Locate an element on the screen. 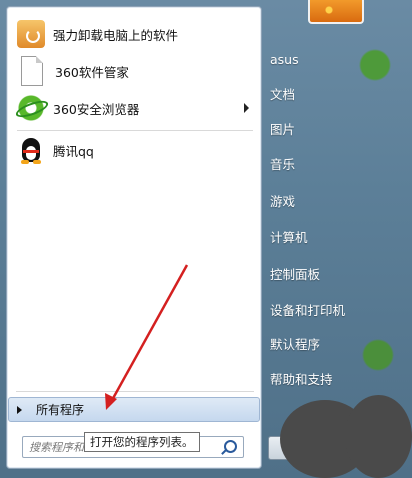  annotation-arrow is located at coordinates (147, 337).